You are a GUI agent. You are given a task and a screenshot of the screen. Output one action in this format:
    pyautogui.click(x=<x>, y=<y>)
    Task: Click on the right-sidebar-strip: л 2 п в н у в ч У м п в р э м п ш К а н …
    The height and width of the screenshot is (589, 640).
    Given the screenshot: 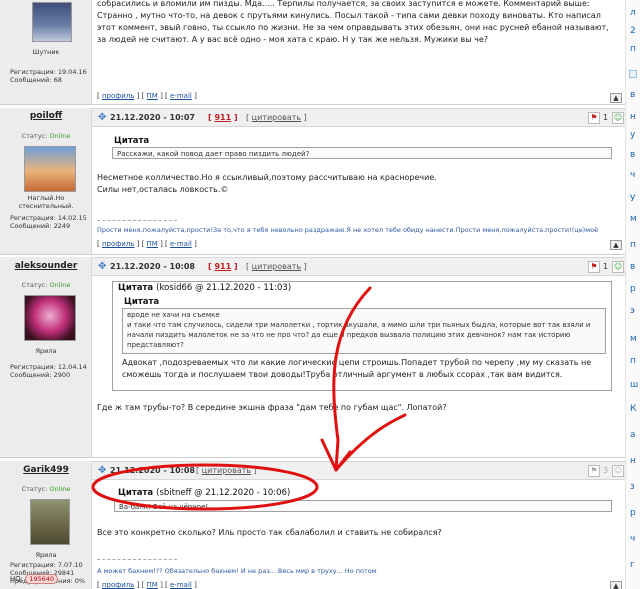 What is the action you would take?
    pyautogui.click(x=632, y=294)
    